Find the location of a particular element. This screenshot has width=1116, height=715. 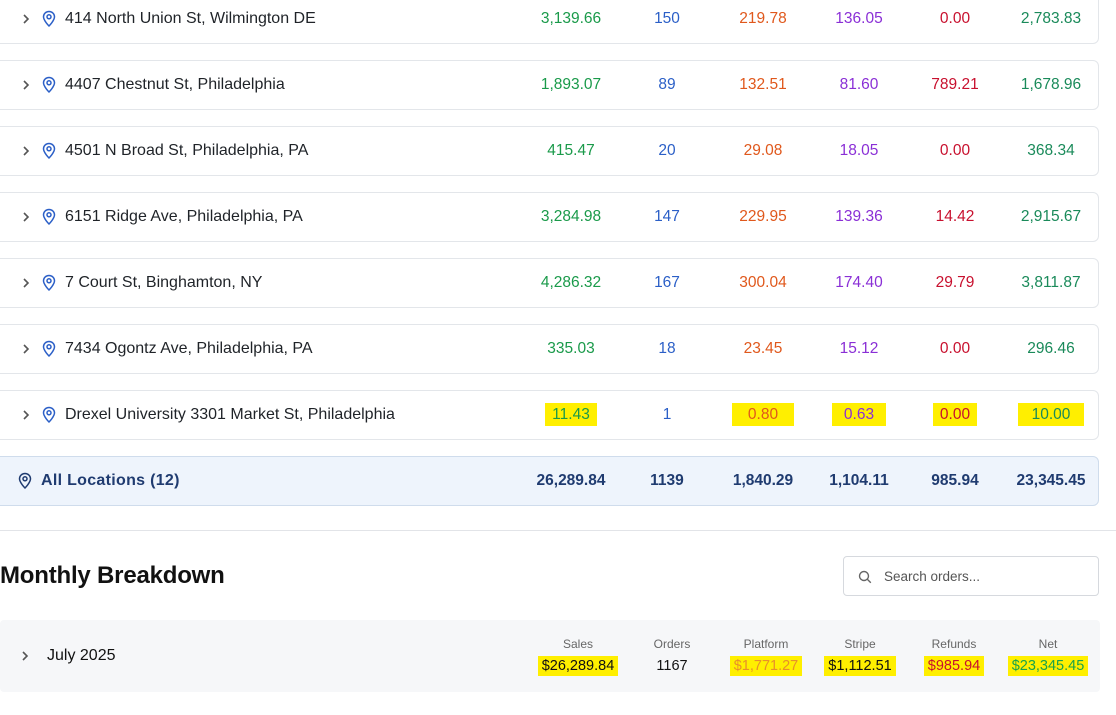

month-sales-value: $26,289.84 is located at coordinates (578, 666).